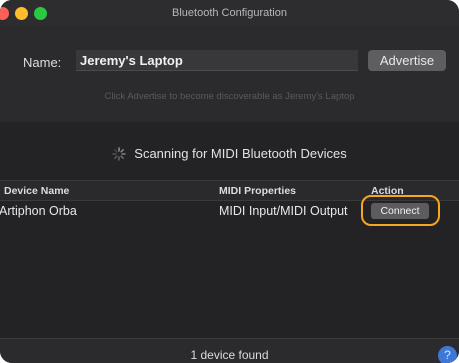  Describe the element at coordinates (407, 60) in the screenshot. I see `advertise-button: Advertise` at that location.